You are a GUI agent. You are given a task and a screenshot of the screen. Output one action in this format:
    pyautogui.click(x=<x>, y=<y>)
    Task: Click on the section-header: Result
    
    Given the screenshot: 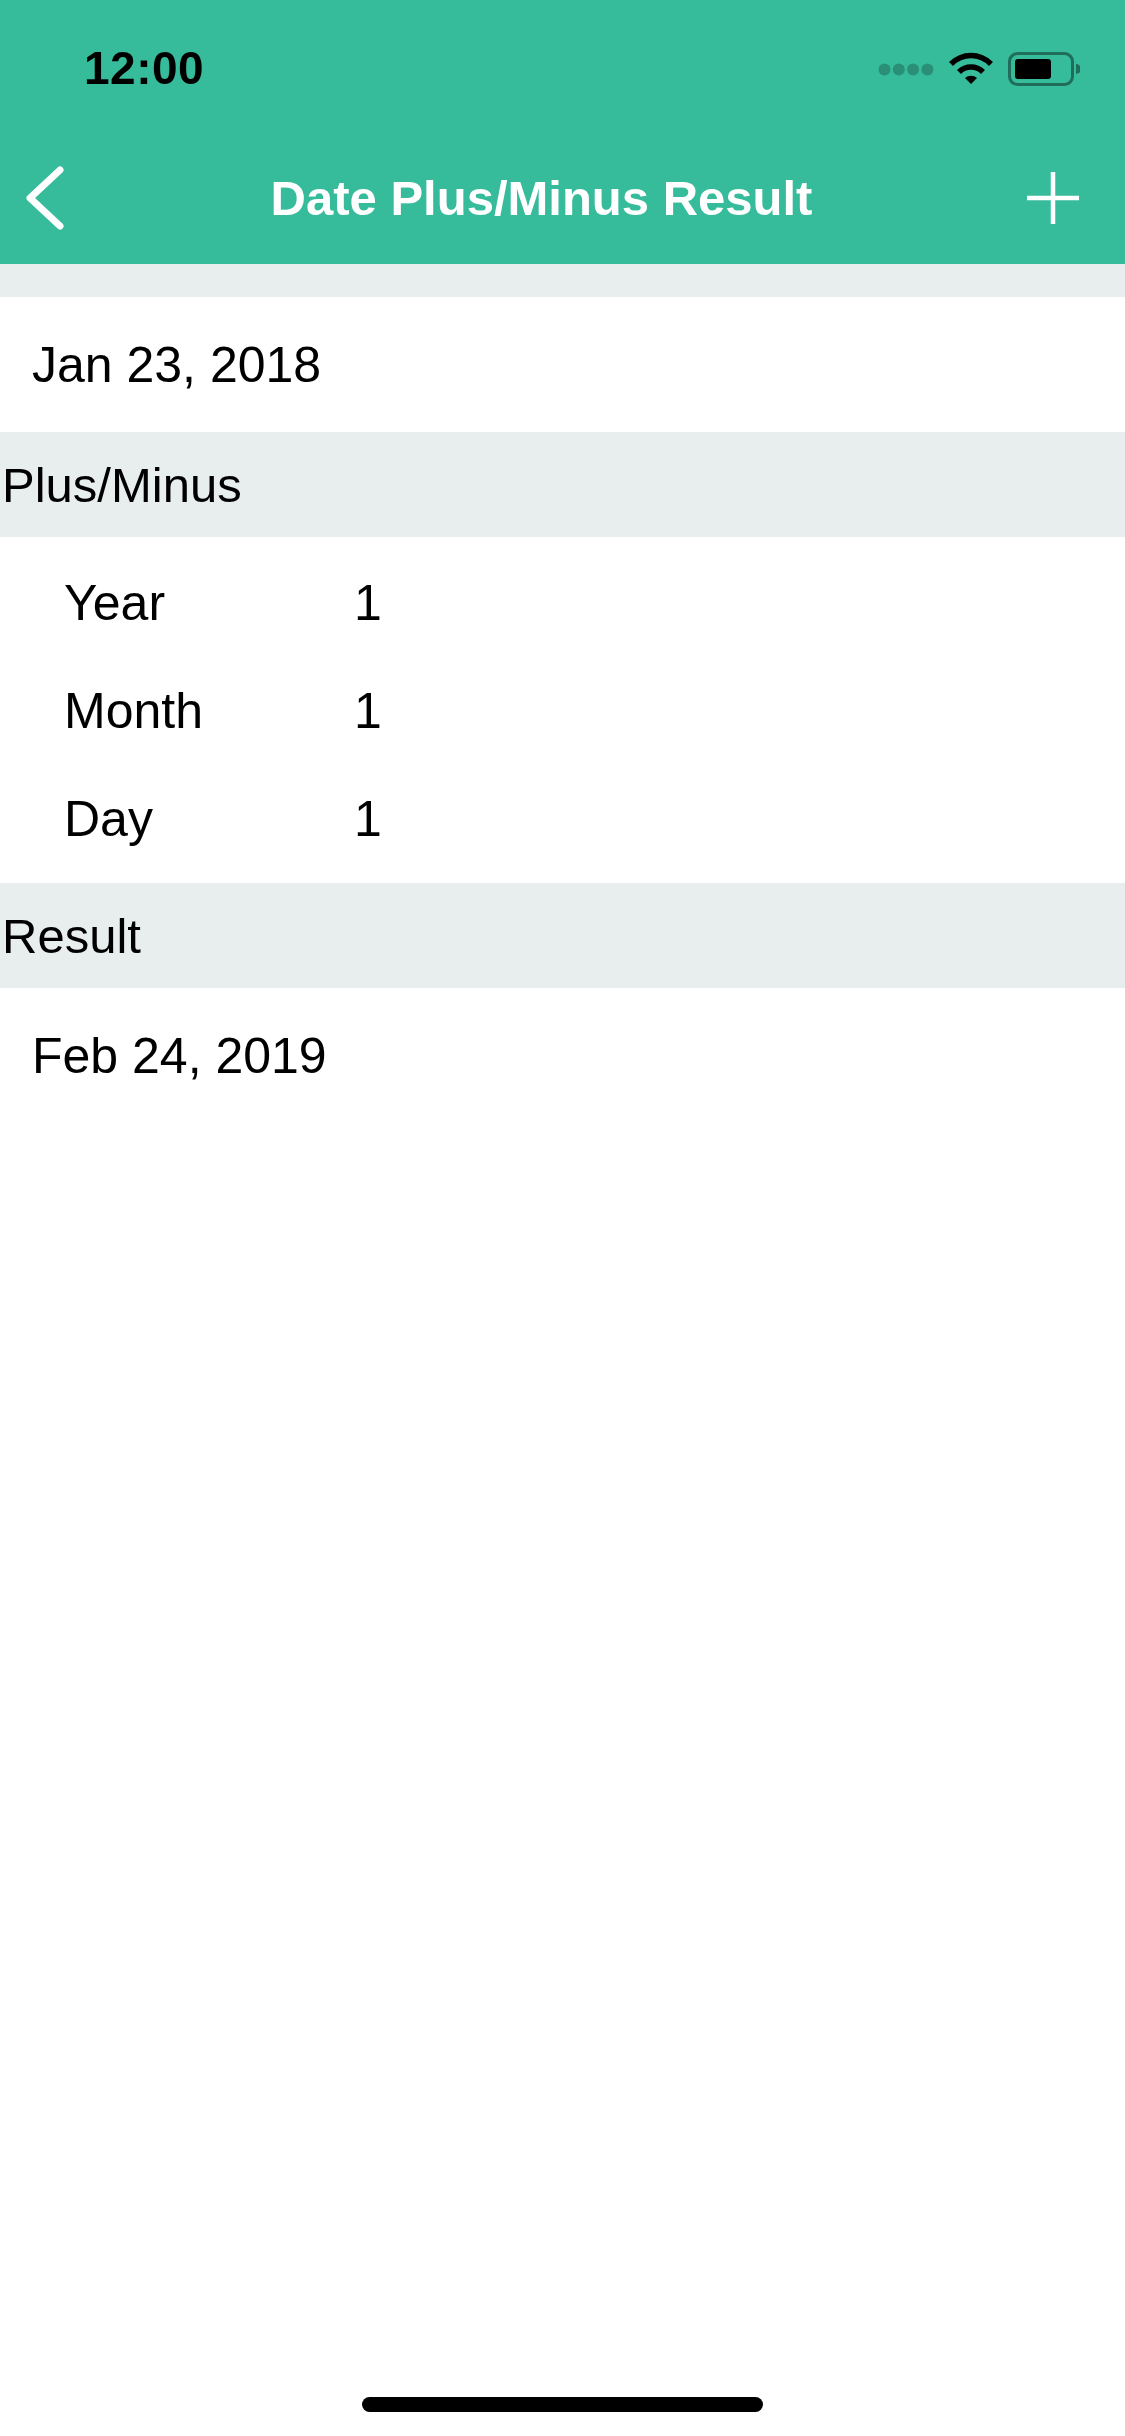 What is the action you would take?
    pyautogui.click(x=562, y=935)
    